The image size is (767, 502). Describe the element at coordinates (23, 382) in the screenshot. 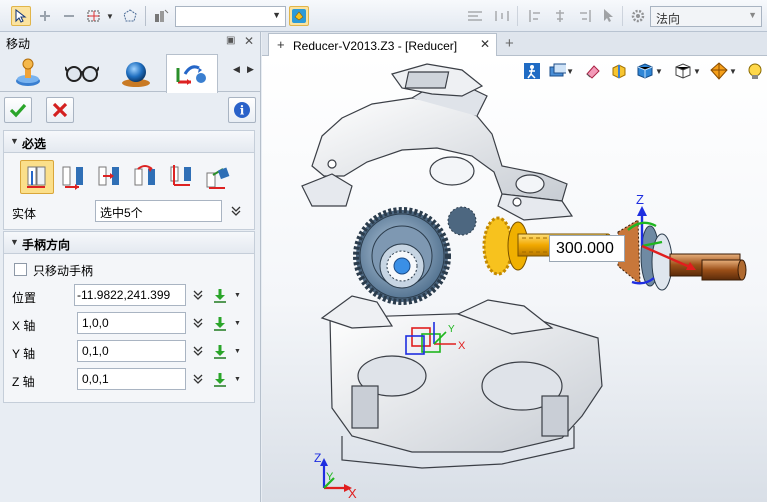

I see `z-axis-label: Z 轴` at that location.